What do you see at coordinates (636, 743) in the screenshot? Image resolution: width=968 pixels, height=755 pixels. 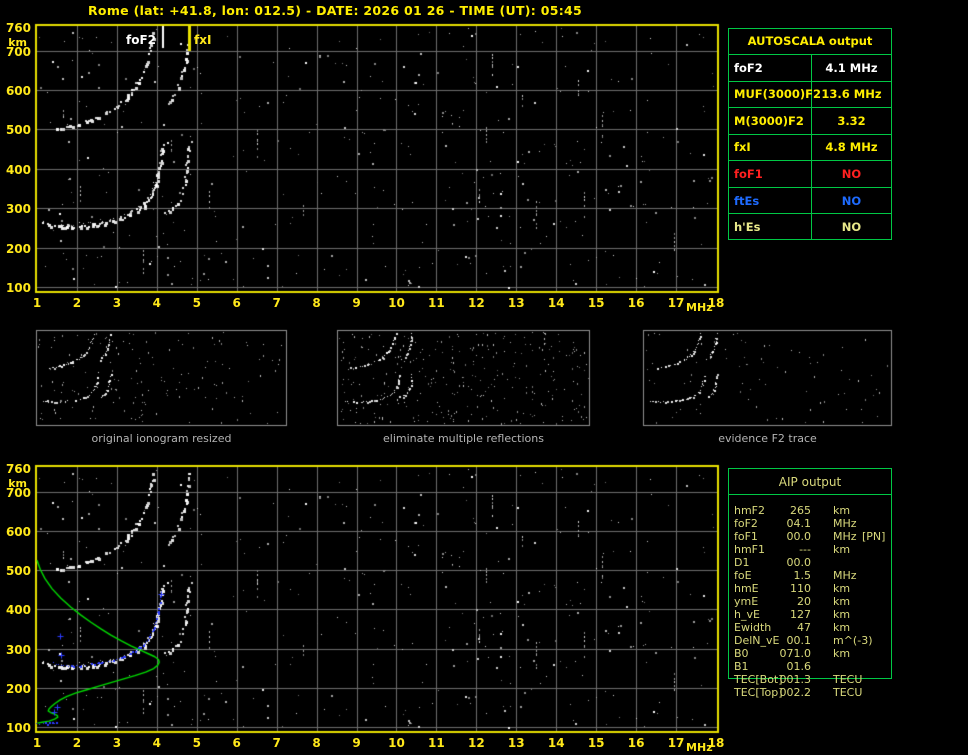 I see `x-tick-label: 16` at bounding box center [636, 743].